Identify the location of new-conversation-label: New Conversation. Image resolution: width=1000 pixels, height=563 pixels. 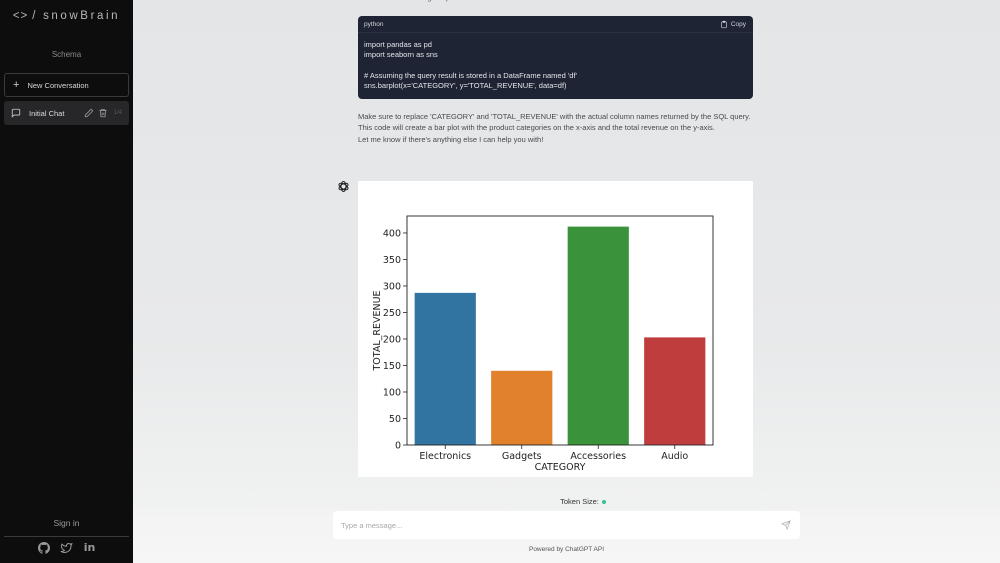
(58, 85).